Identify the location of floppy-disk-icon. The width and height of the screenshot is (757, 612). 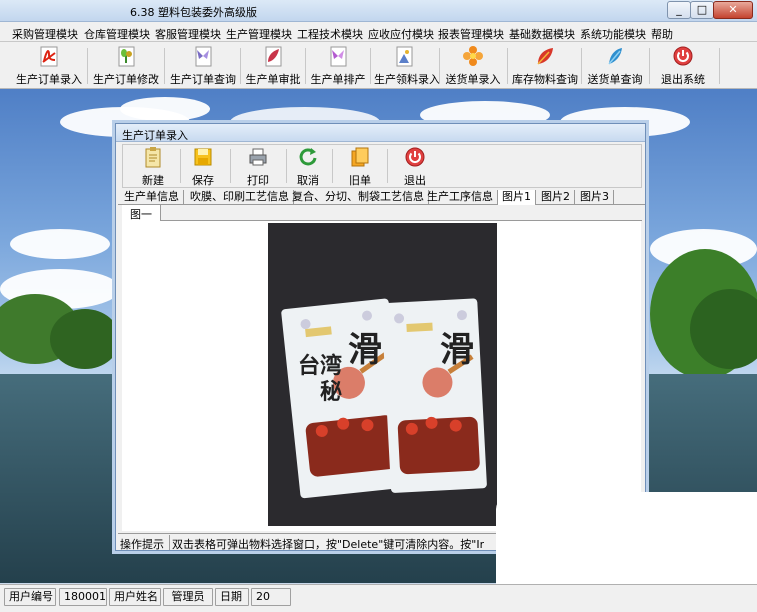
(203, 157).